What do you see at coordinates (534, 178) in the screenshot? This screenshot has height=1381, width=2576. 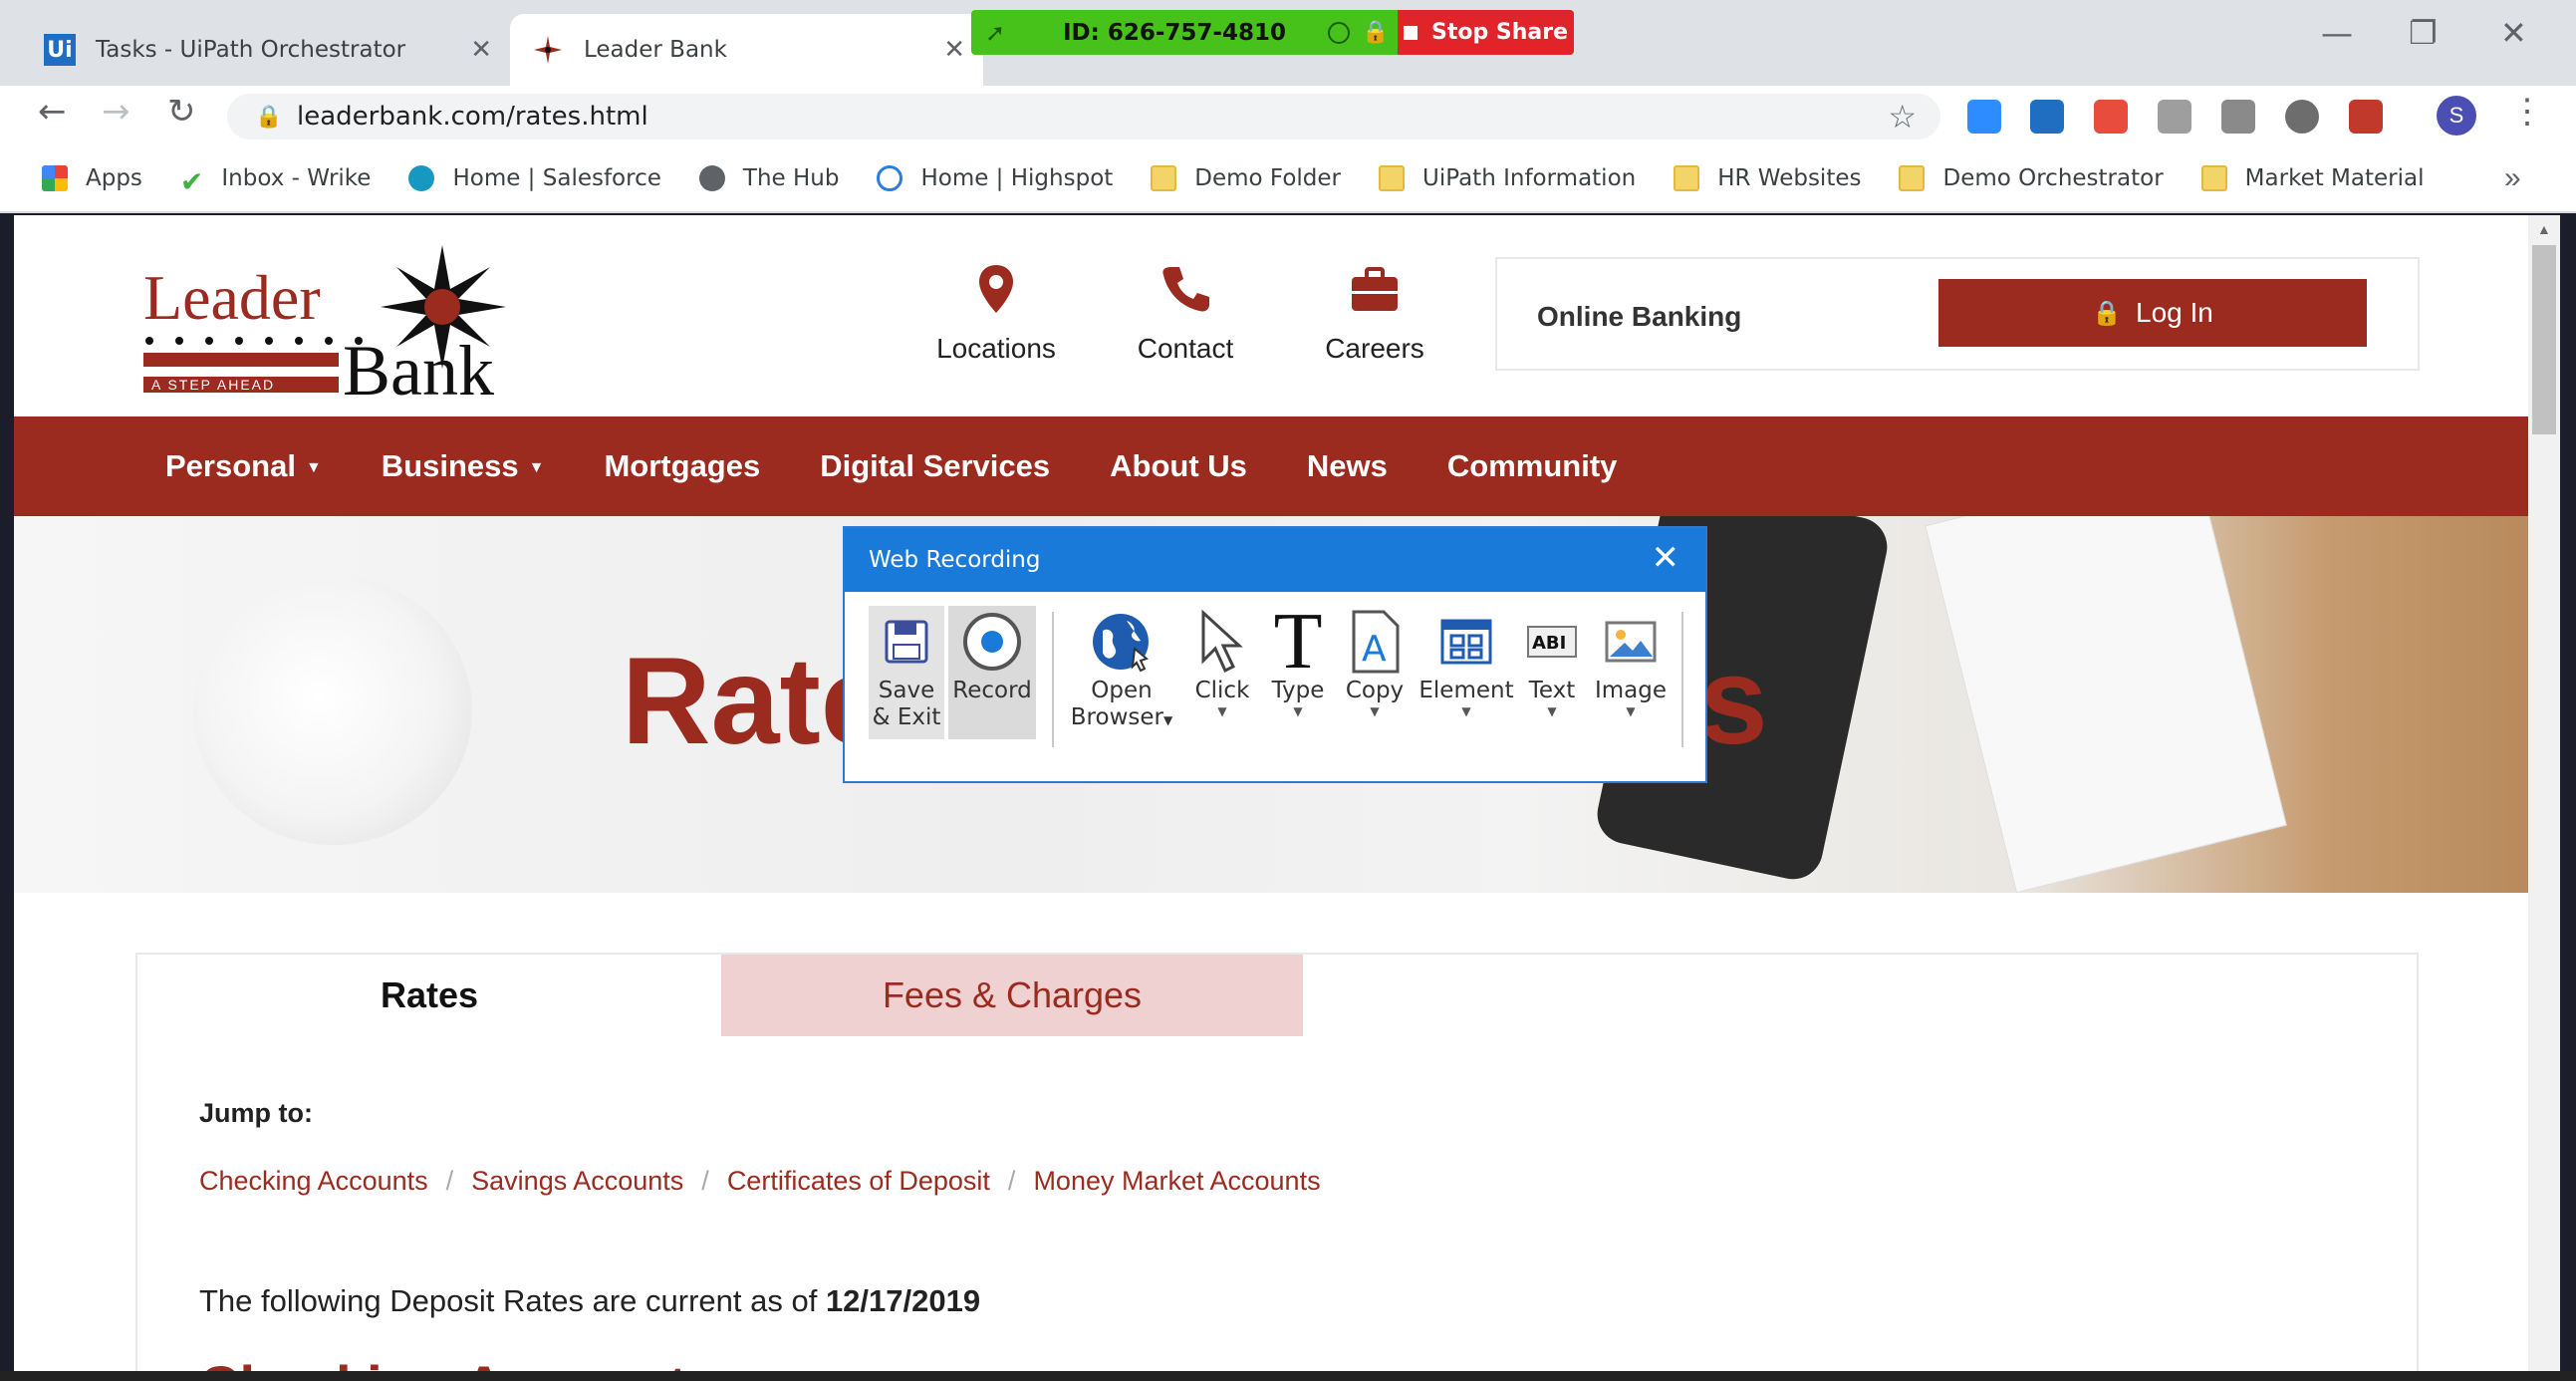 I see `bookmark-salesforce: Home | Salesforce` at bounding box center [534, 178].